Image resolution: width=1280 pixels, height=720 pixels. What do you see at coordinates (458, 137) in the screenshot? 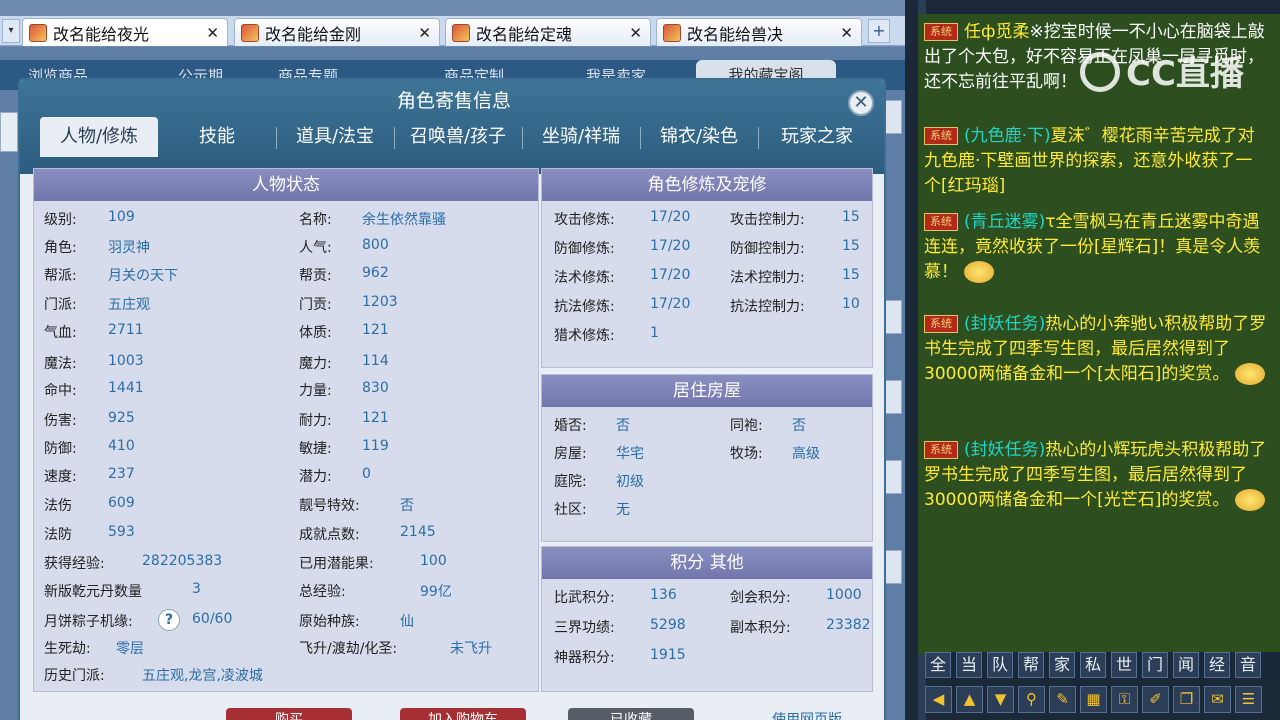
I see `tab-pets: 召唤兽/孩子` at bounding box center [458, 137].